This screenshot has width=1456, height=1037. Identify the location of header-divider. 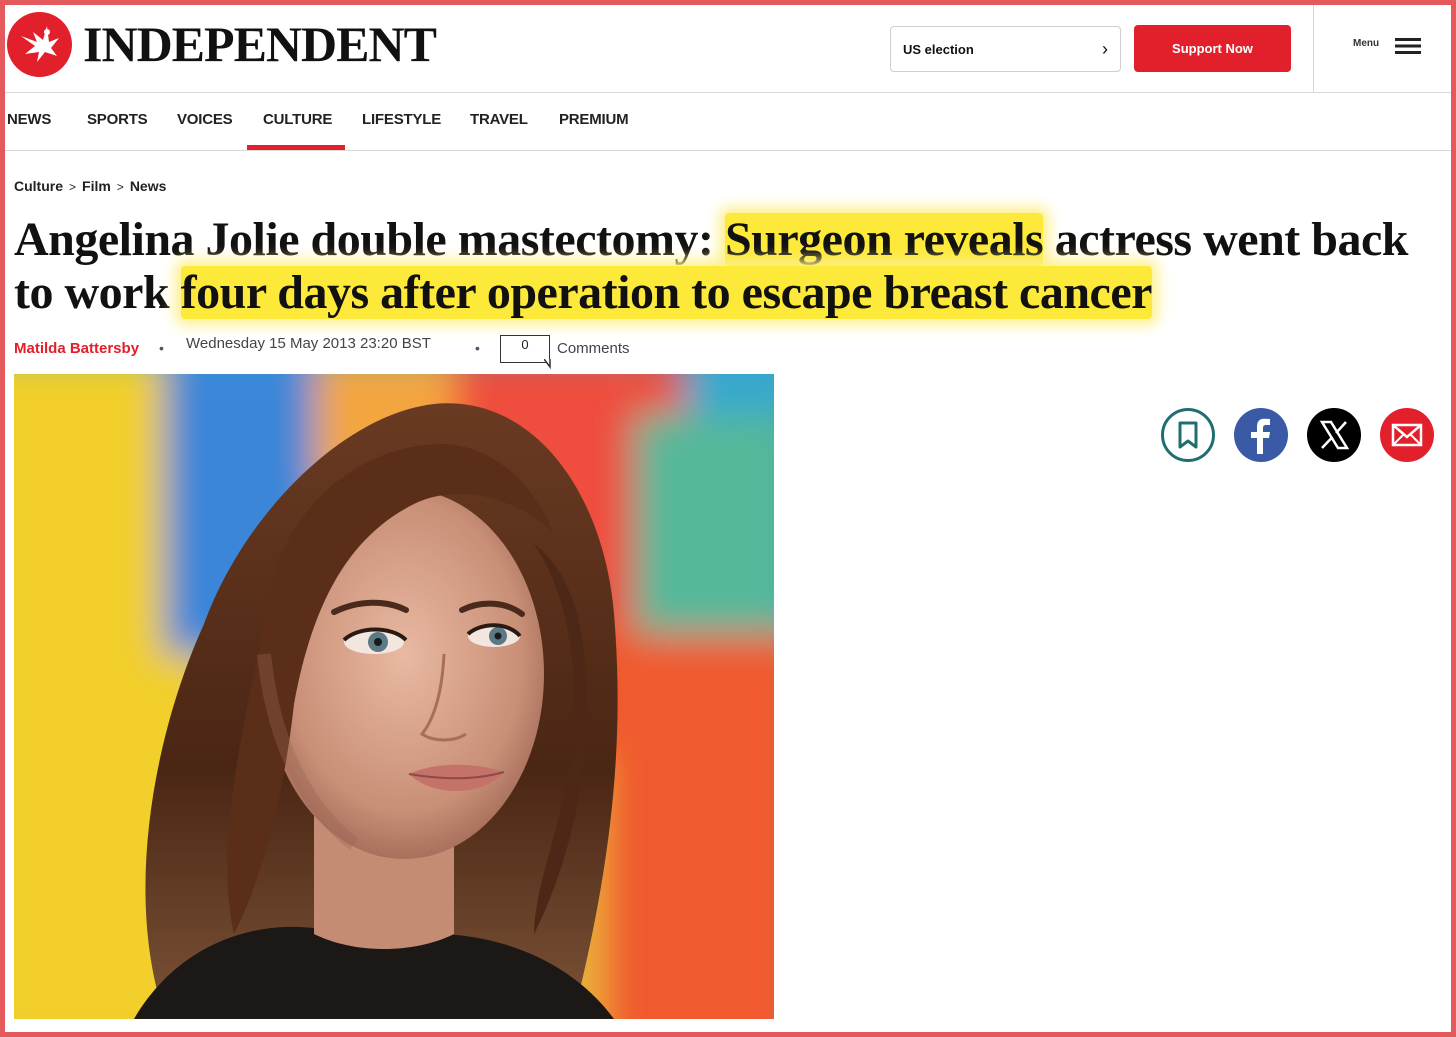
(1313, 49).